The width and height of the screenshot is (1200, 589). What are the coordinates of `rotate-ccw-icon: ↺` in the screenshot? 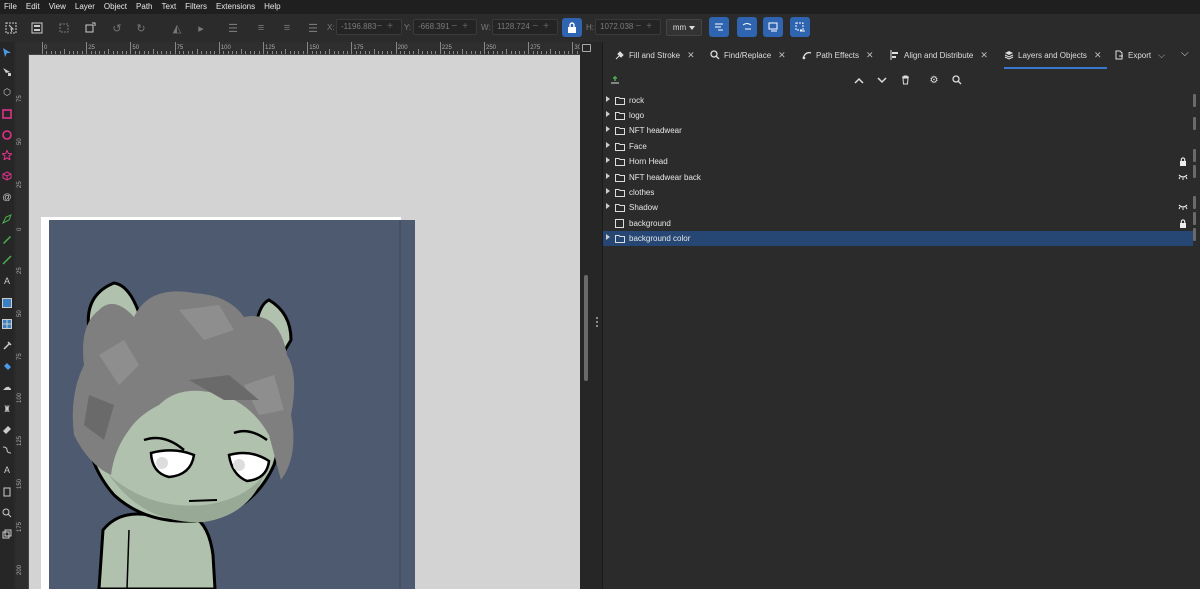 It's located at (117, 28).